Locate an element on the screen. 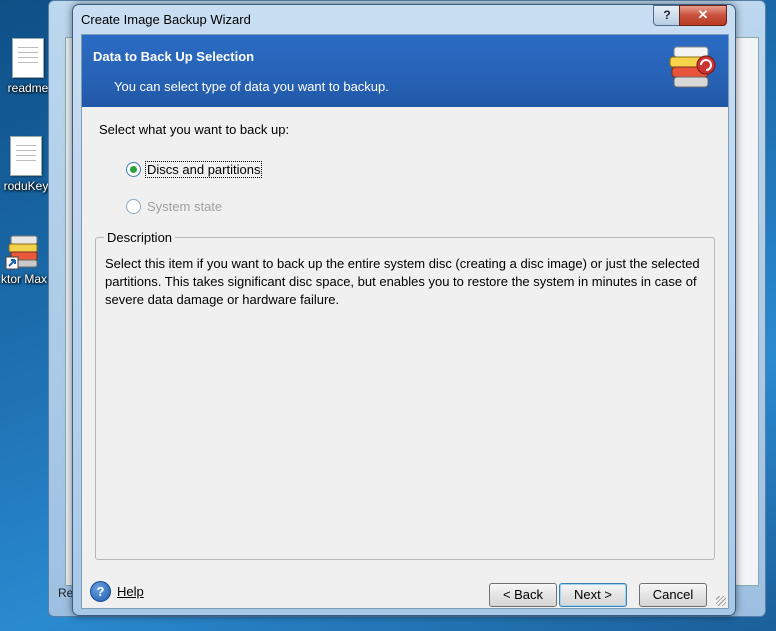 The image size is (776, 631). background-window-scrollbar is located at coordinates (746, 311).